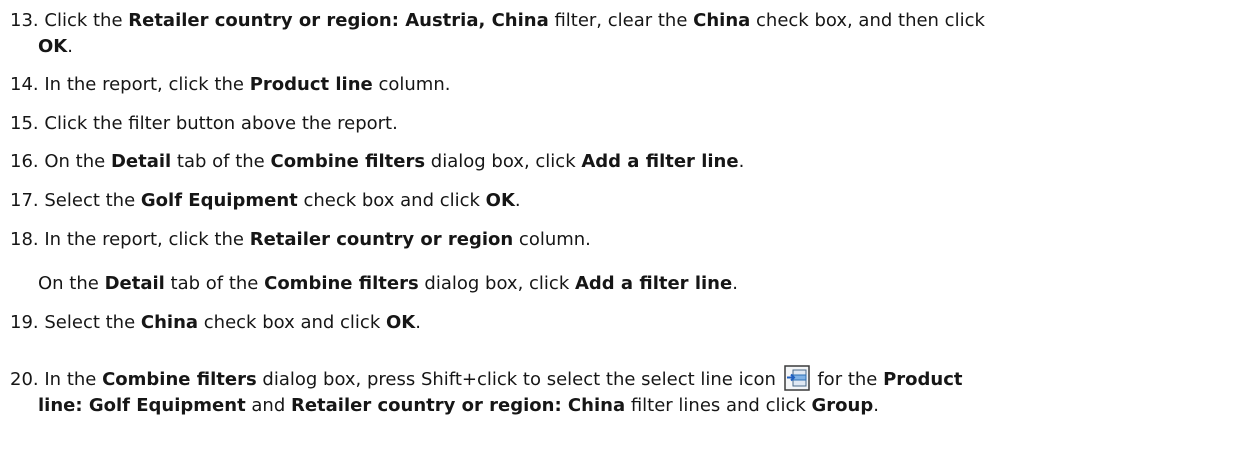  I want to click on bold-term: Group, so click(842, 405).